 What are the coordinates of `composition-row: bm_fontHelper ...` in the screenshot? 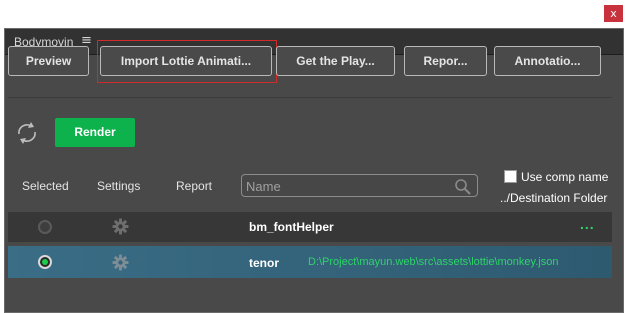 It's located at (310, 227).